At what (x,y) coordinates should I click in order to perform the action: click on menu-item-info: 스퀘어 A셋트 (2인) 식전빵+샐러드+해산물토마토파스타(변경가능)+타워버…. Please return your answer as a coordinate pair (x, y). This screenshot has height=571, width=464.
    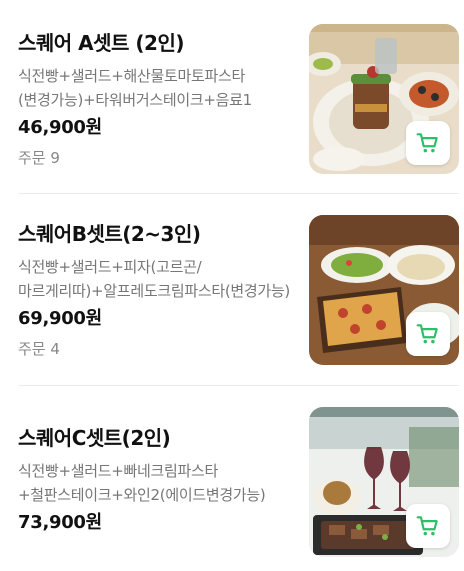
    Looking at the image, I should click on (155, 99).